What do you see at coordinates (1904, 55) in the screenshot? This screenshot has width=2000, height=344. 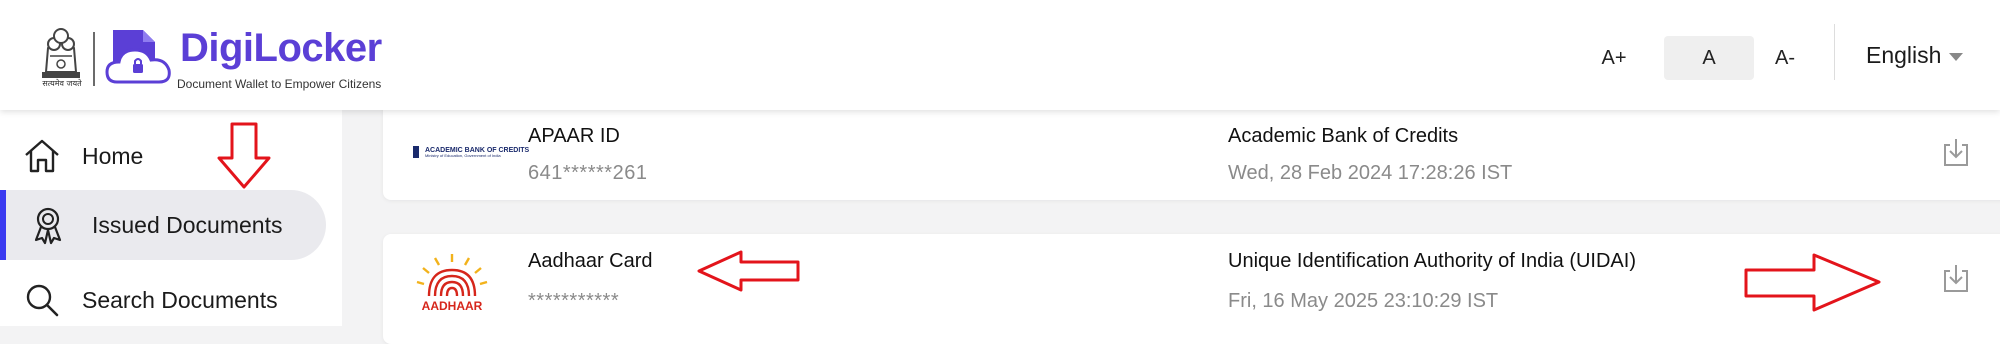 I see `language-label: English` at bounding box center [1904, 55].